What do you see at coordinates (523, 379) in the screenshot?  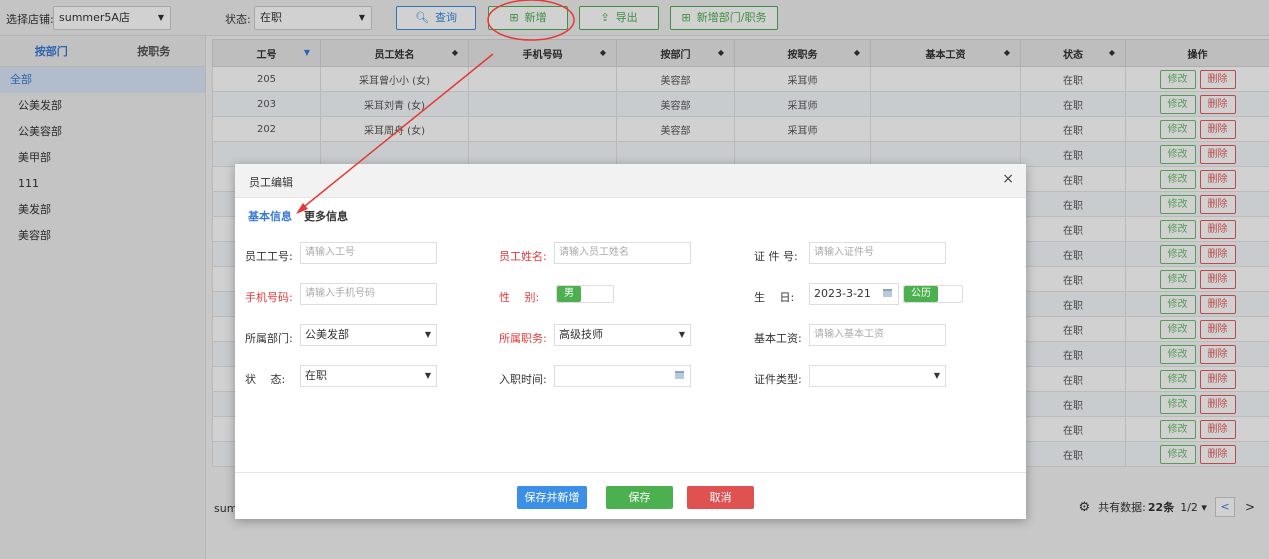 I see `hire-date-label: 入职时间:` at bounding box center [523, 379].